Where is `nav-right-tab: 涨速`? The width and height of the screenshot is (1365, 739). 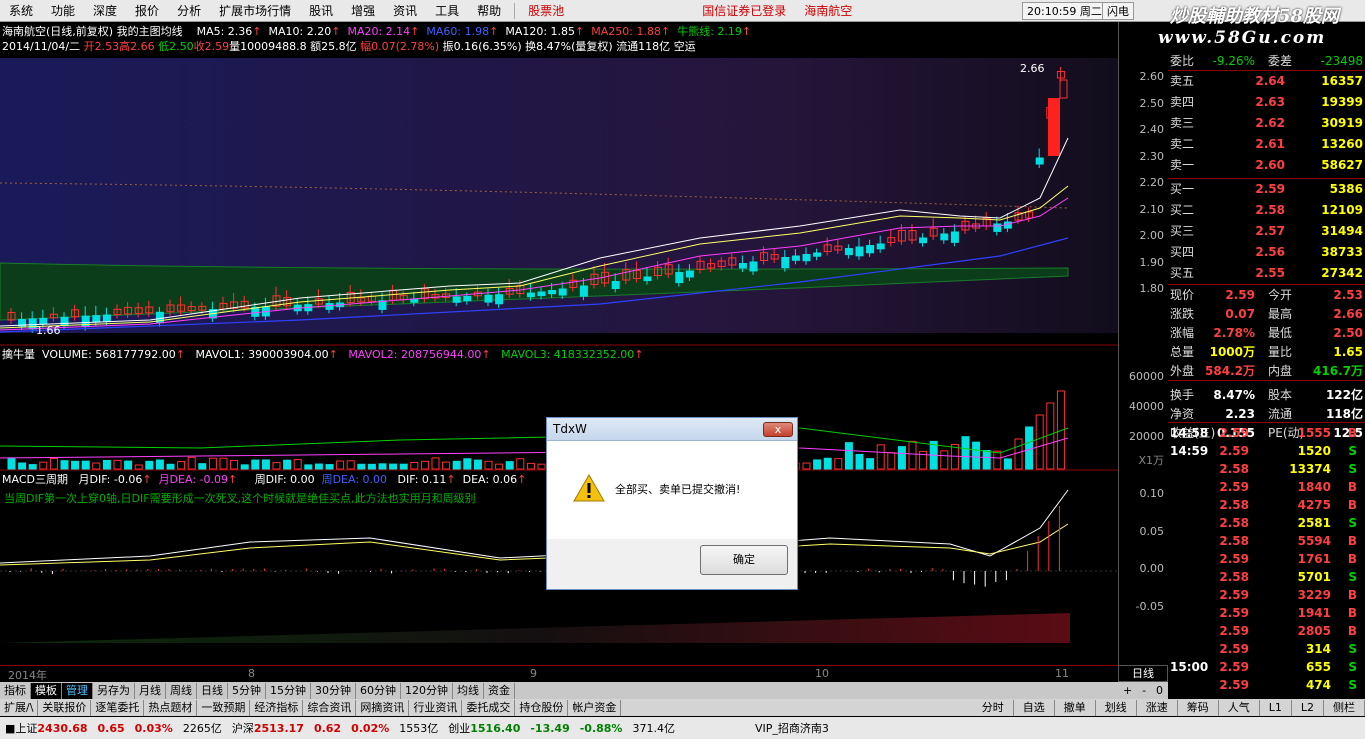
nav-right-tab: 涨速 is located at coordinates (1157, 707).